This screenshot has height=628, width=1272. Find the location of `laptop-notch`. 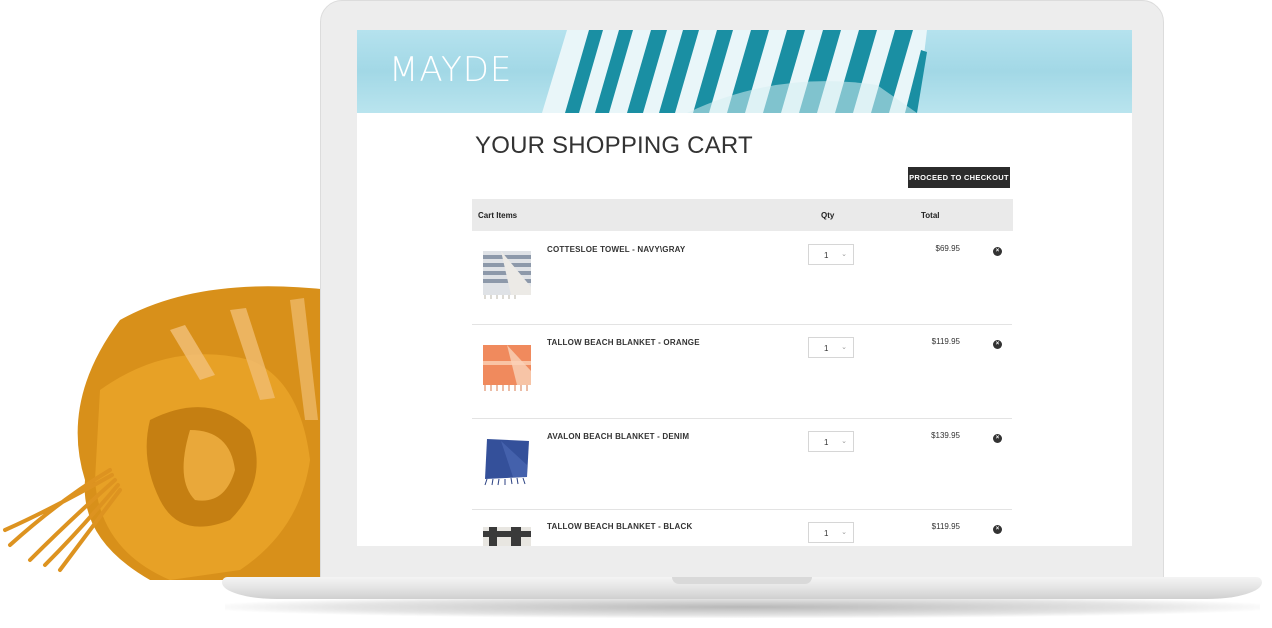

laptop-notch is located at coordinates (742, 580).